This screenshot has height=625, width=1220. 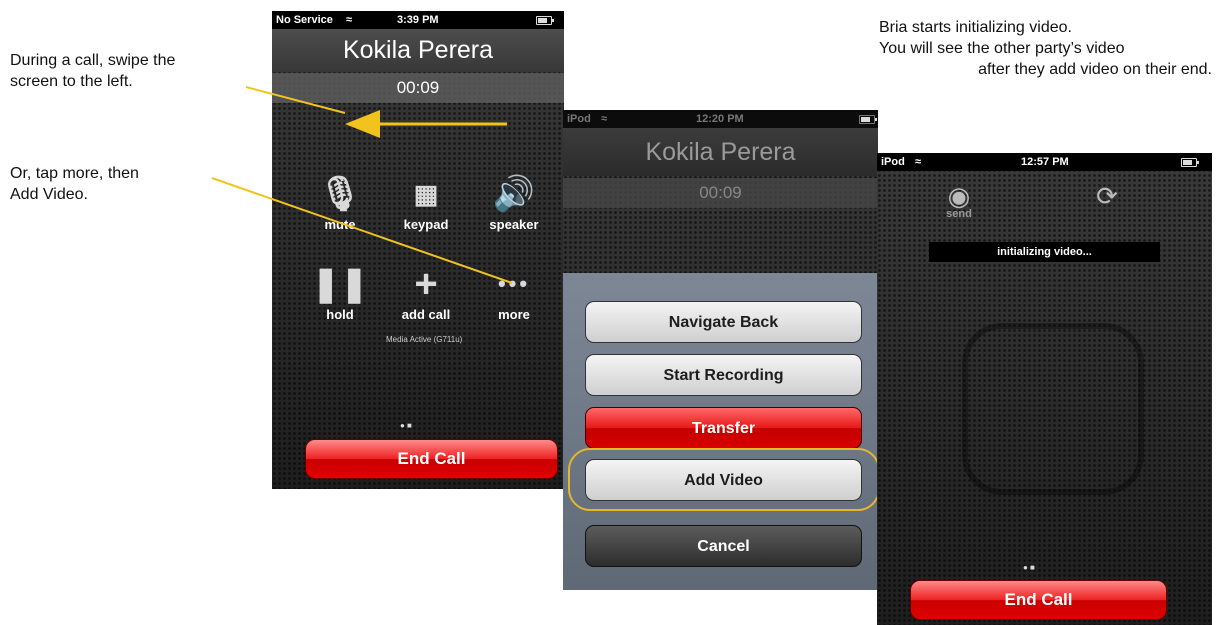 What do you see at coordinates (304, 20) in the screenshot?
I see `carrier-label: No Service` at bounding box center [304, 20].